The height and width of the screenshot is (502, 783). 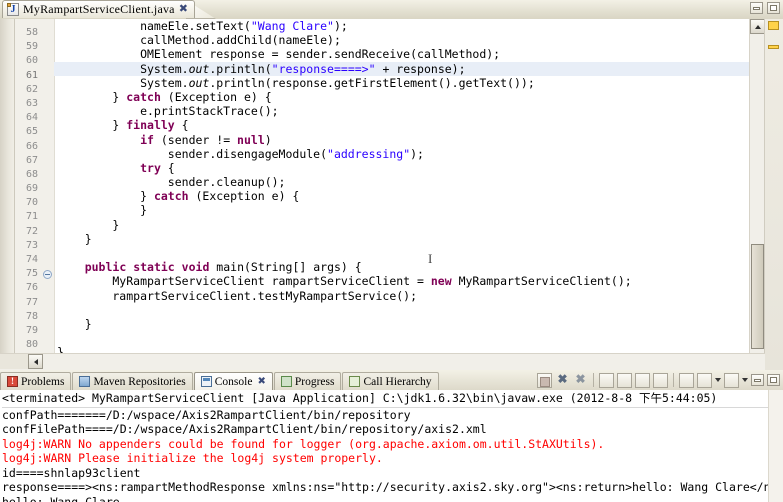 I want to click on scroll-up-arrow-icon, so click(x=757, y=26).